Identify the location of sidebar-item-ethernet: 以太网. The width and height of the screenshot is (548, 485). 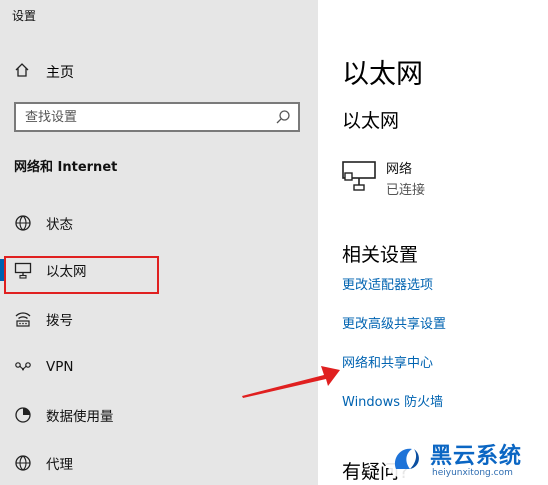
(159, 270).